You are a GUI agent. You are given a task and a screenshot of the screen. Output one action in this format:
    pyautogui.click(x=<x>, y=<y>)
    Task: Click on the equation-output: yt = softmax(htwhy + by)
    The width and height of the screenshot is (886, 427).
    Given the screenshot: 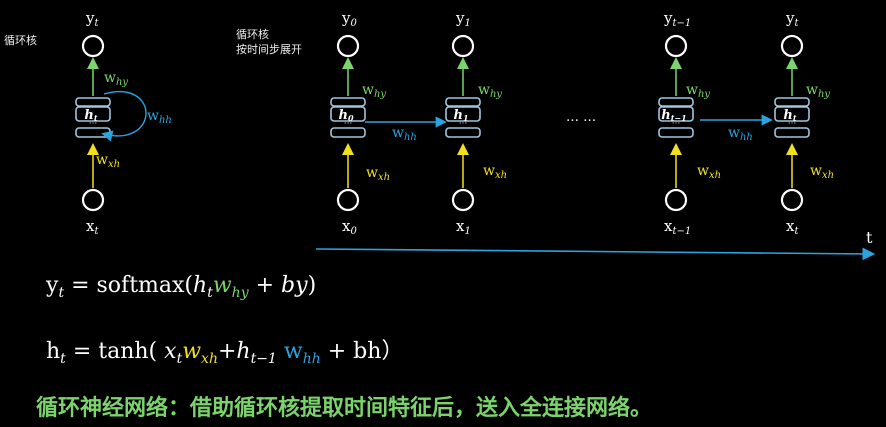 What is the action you would take?
    pyautogui.click(x=181, y=287)
    